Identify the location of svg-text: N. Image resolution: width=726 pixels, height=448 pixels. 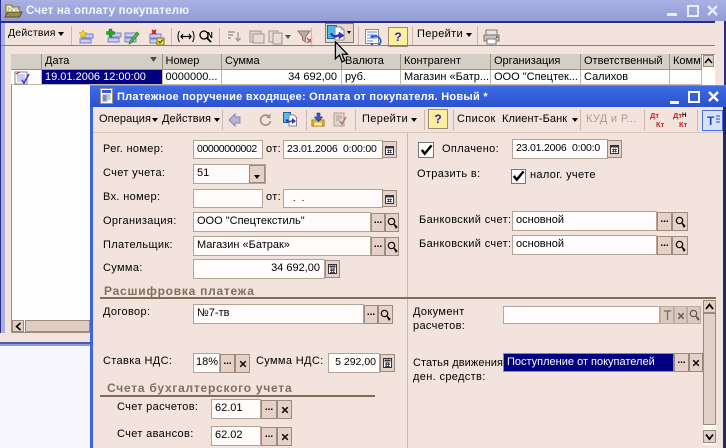
(210, 35).